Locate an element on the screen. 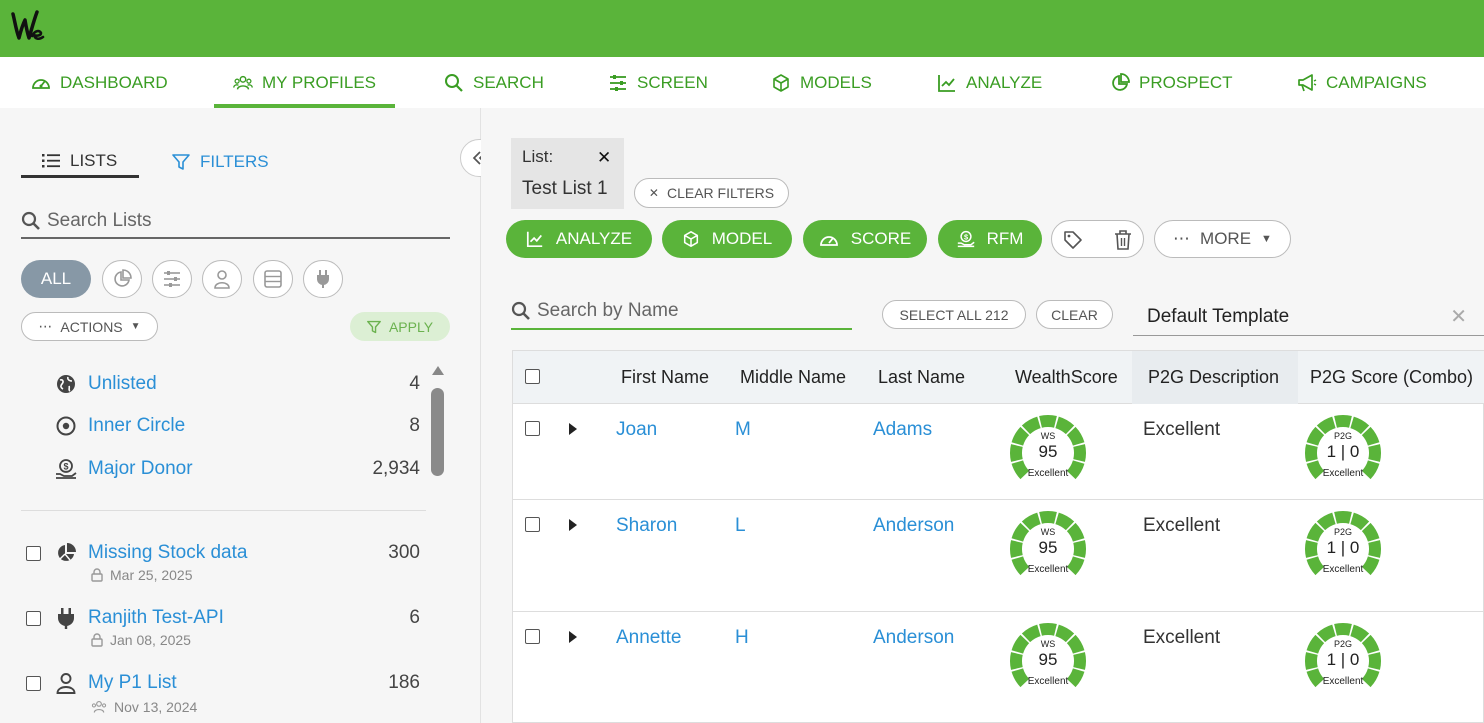 The image size is (1484, 723). list-item-ranjith-test-api: Ranjith Test-API 6 Jan 08, 2025 is located at coordinates (212, 626).